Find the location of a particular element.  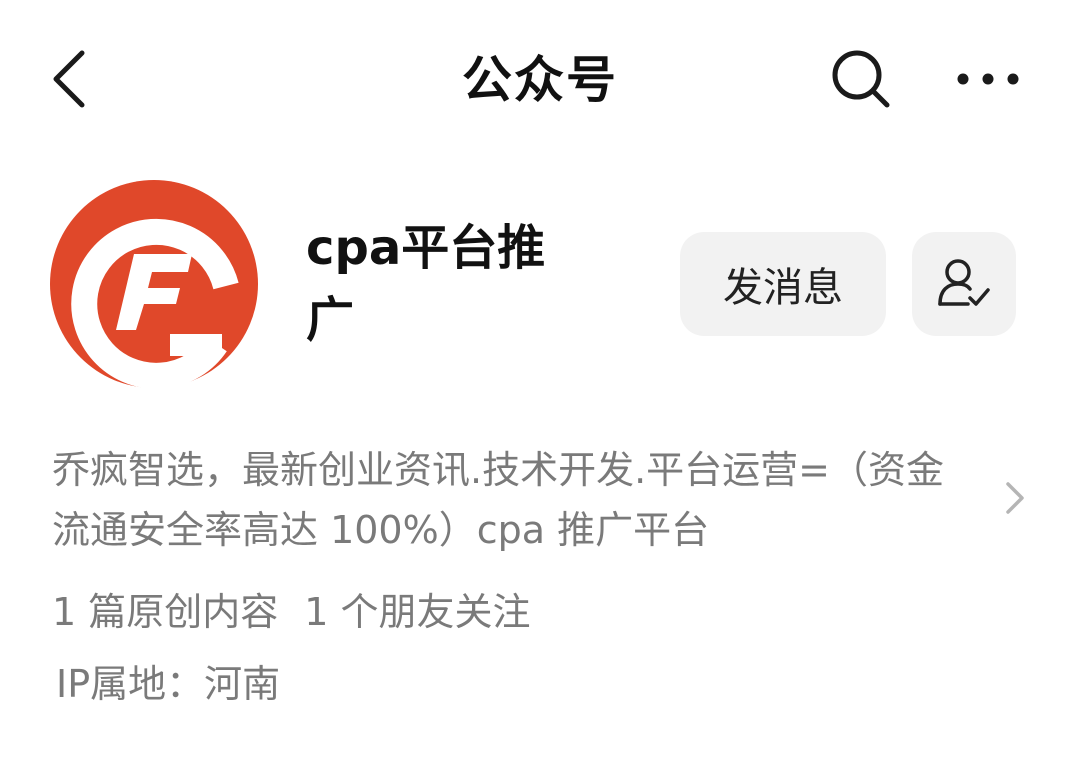

account-logo is located at coordinates (154, 284).